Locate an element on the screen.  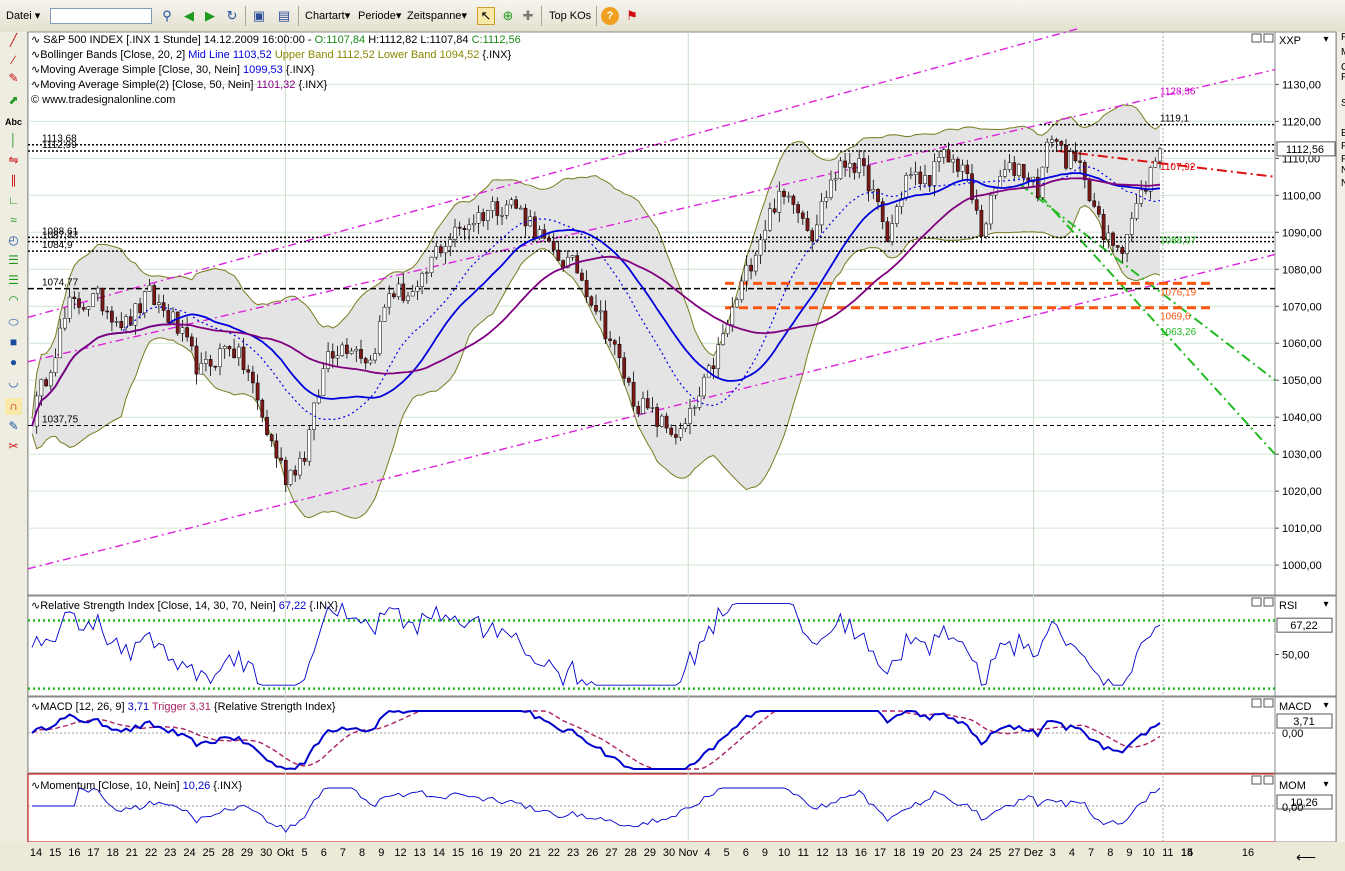
level-label: 1084,9 is located at coordinates (57, 245).